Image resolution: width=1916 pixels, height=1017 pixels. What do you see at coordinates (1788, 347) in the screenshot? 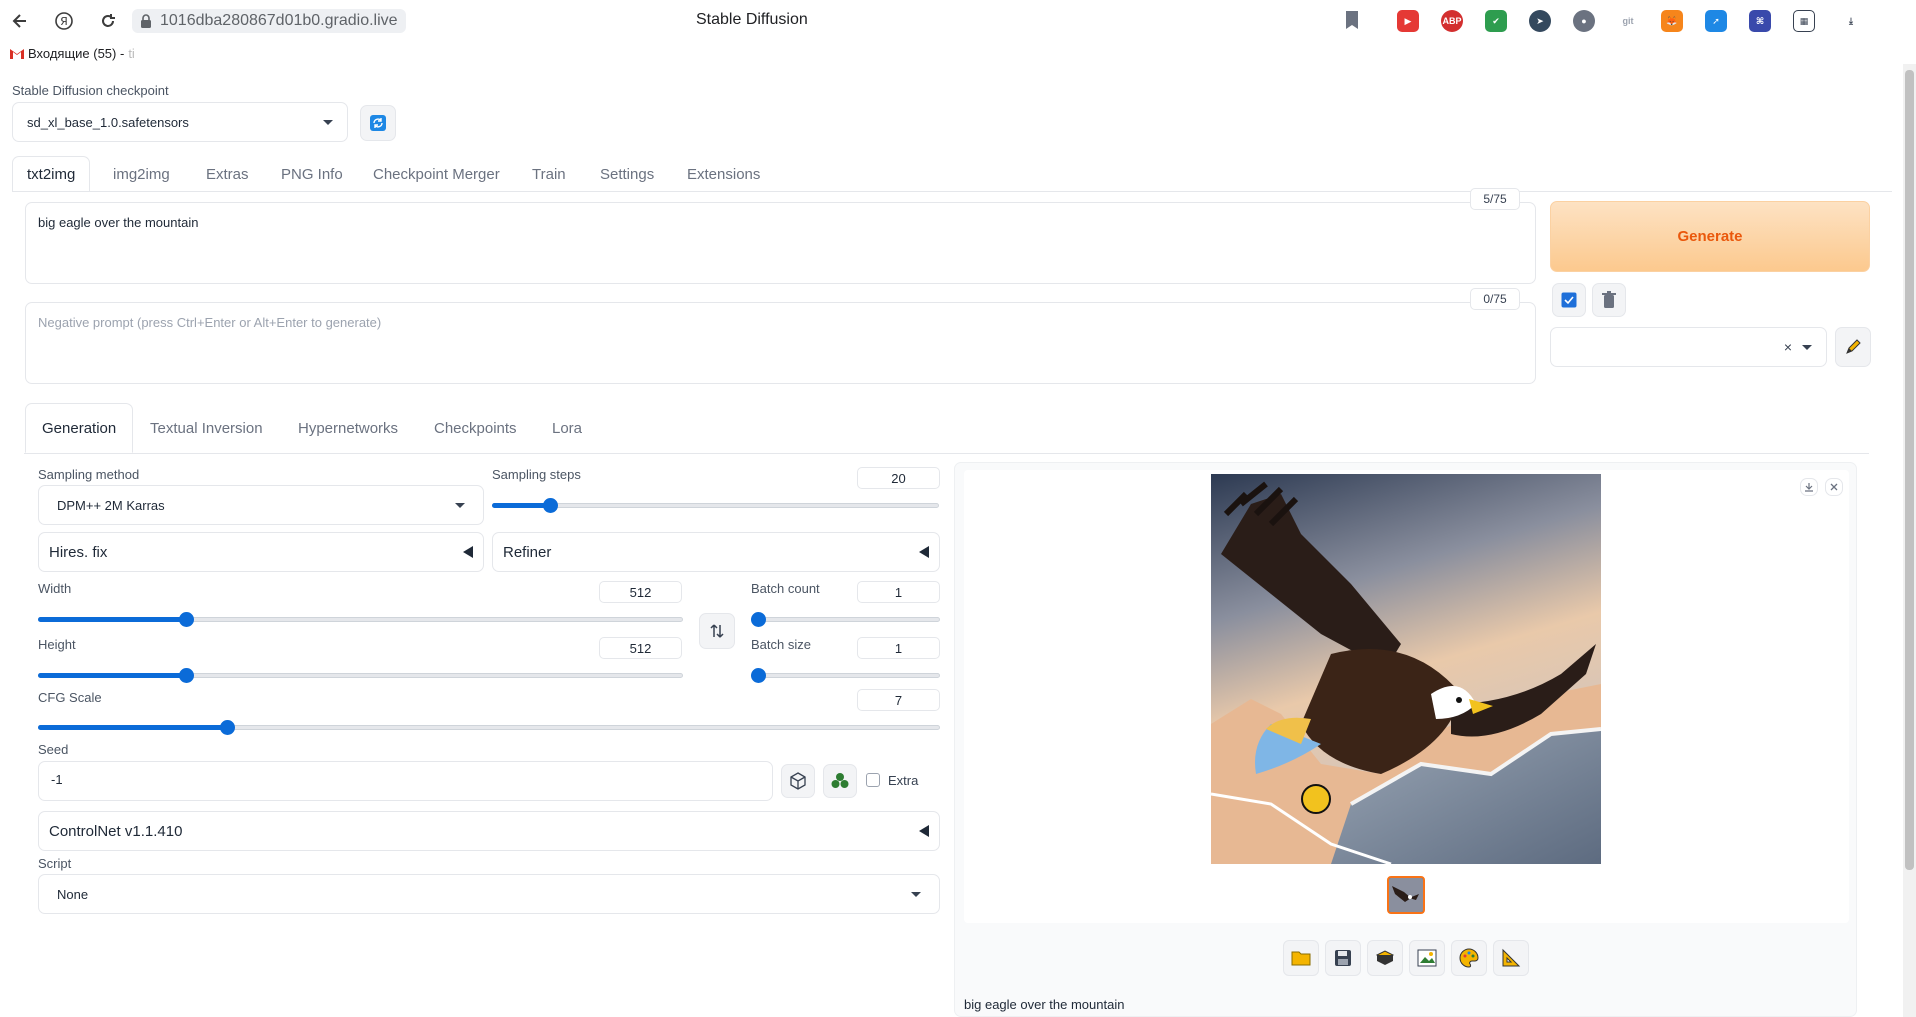
I see `clear-styles-icon: ×` at bounding box center [1788, 347].